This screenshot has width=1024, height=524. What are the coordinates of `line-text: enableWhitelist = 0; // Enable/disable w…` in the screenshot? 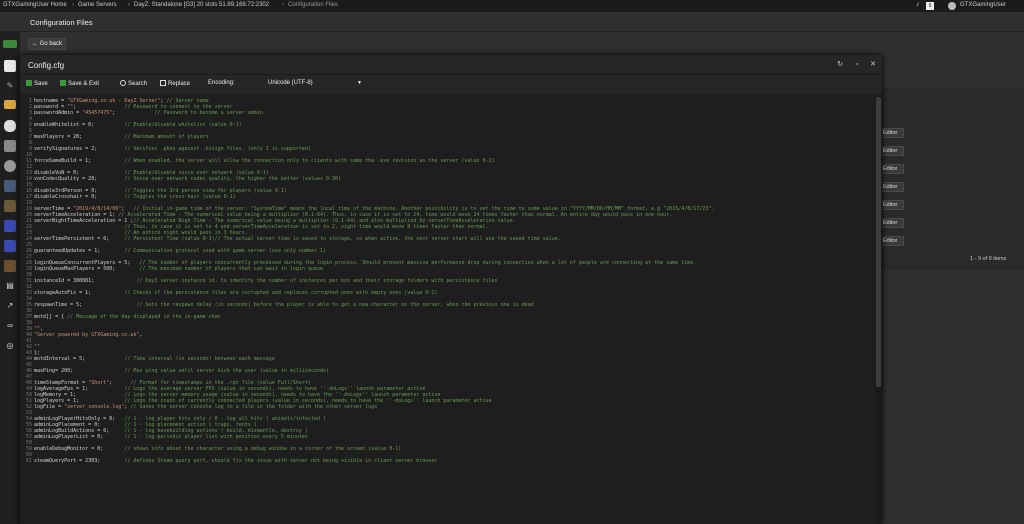 It's located at (138, 125).